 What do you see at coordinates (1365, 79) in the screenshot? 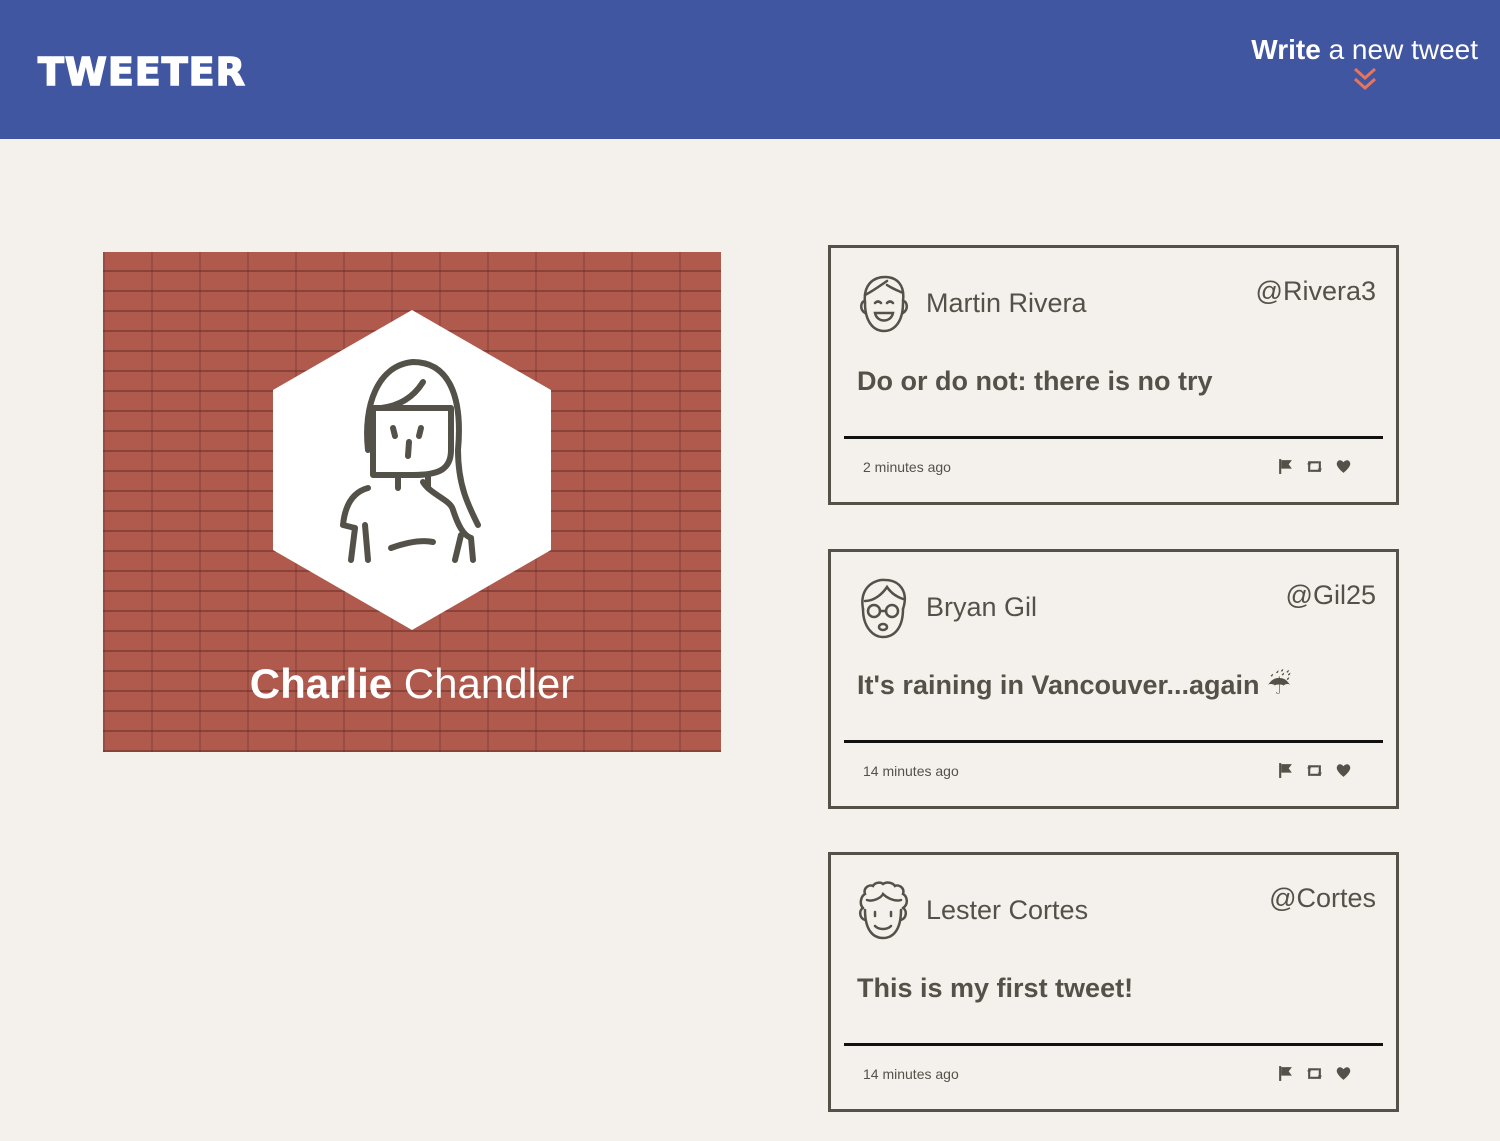
I see `double-chevron-down-icon` at bounding box center [1365, 79].